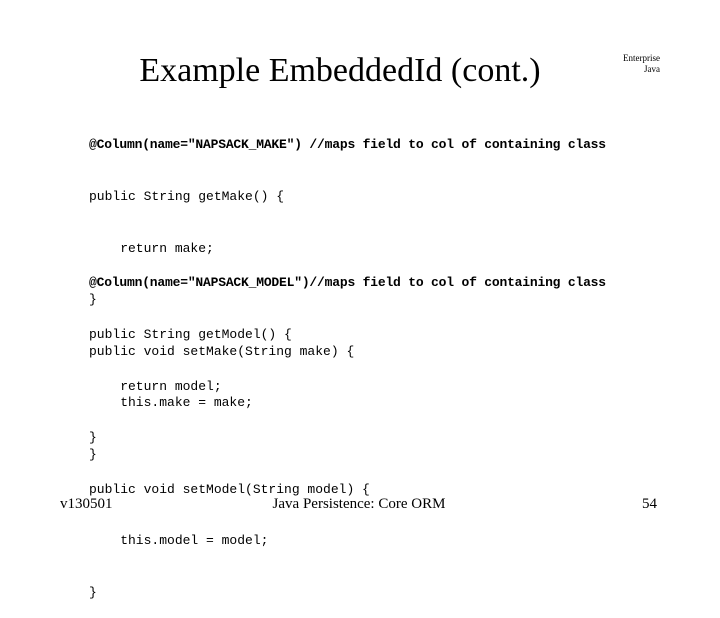 The height and width of the screenshot is (618, 720). I want to click on code-line: public String getMake() {, so click(187, 196).